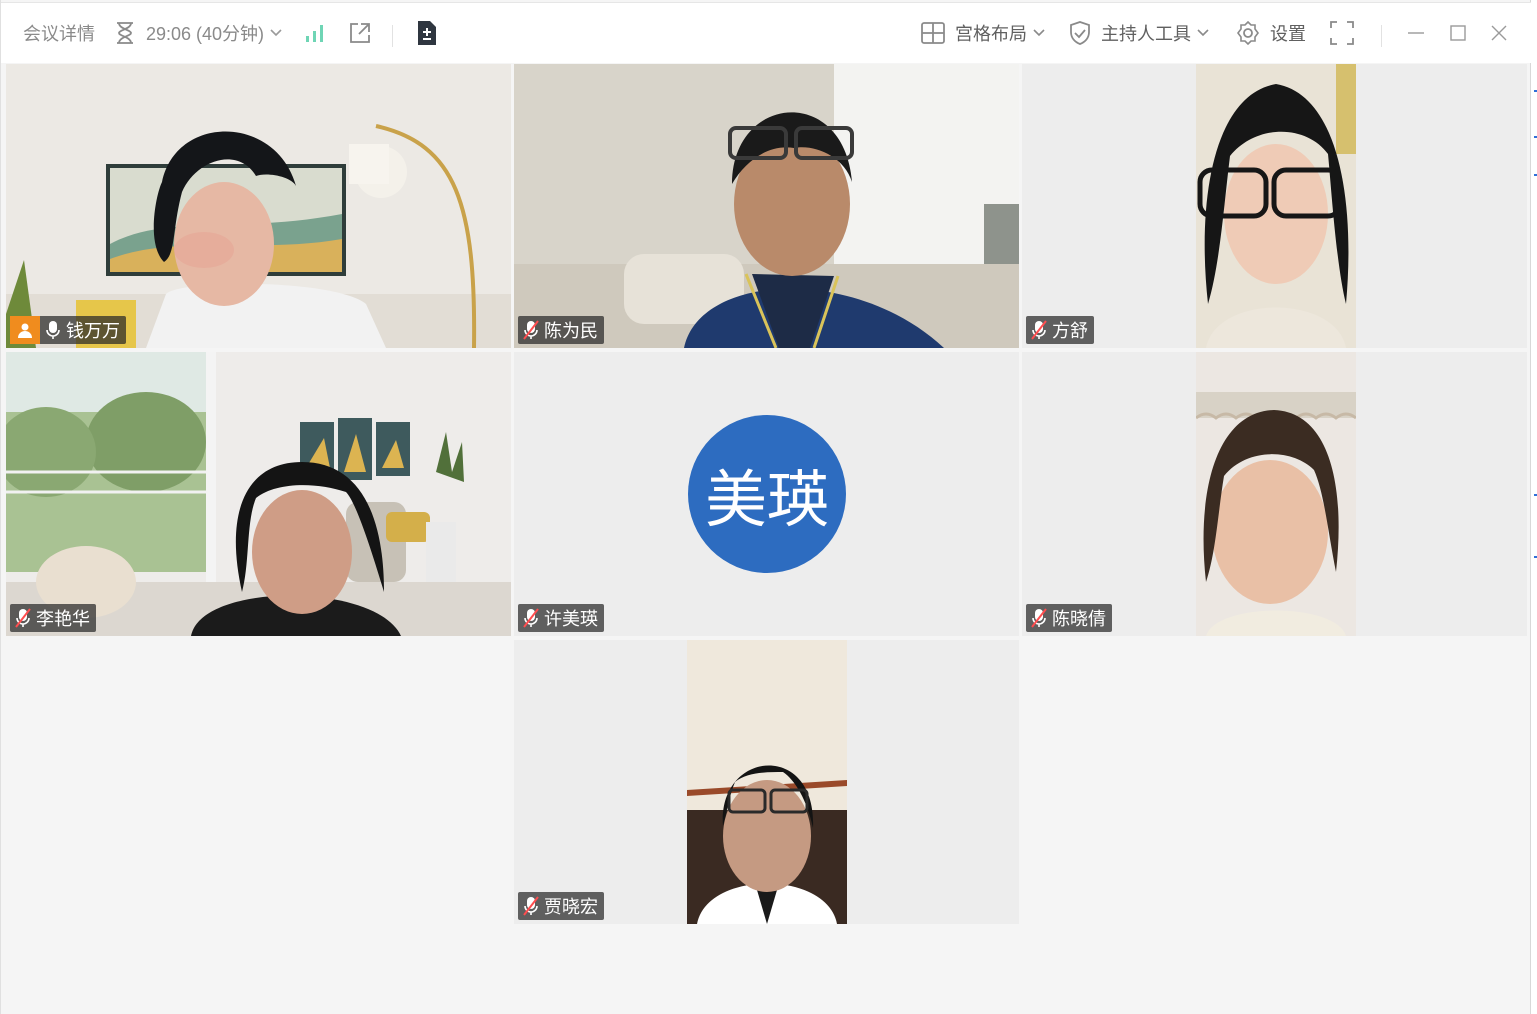  I want to click on grid-layout-label: 宫格布局, so click(991, 34).